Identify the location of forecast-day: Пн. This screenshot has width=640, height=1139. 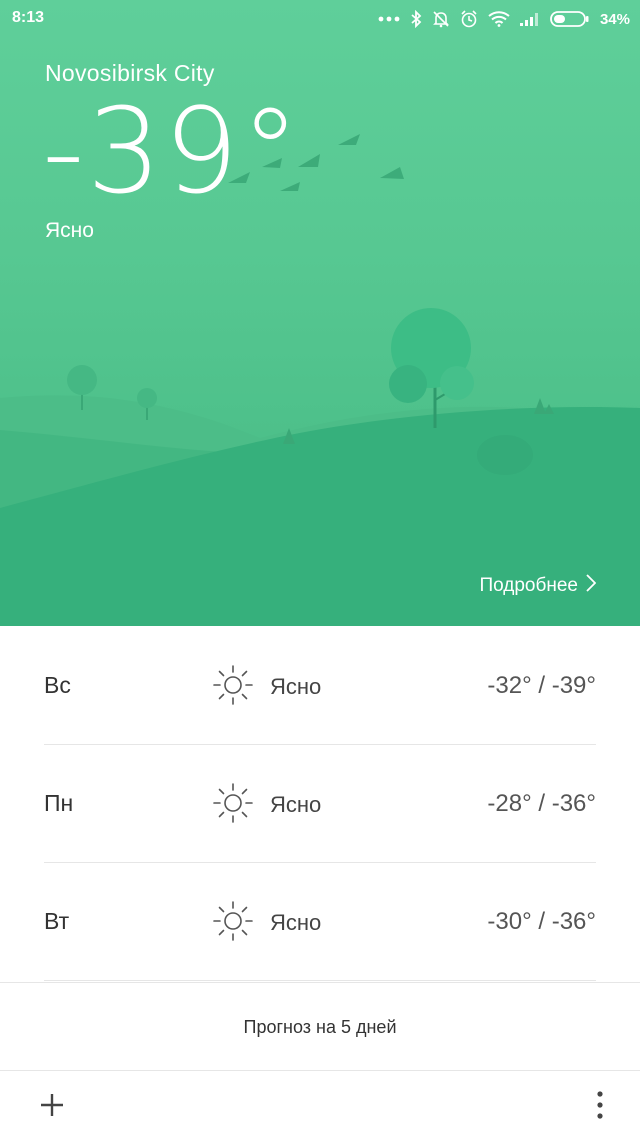
(59, 803).